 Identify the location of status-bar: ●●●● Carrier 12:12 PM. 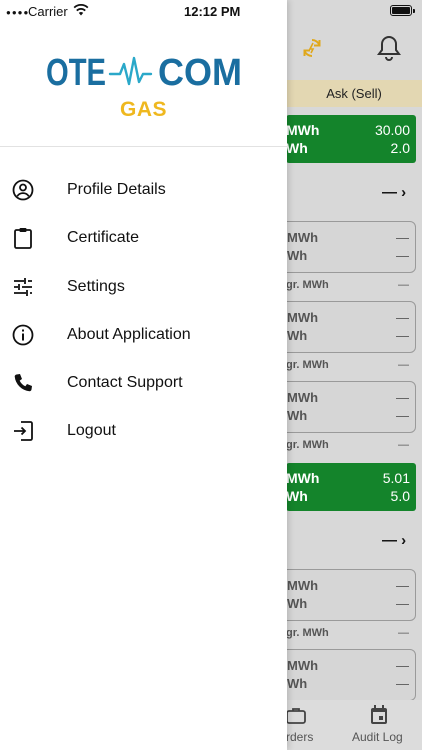
(143, 11).